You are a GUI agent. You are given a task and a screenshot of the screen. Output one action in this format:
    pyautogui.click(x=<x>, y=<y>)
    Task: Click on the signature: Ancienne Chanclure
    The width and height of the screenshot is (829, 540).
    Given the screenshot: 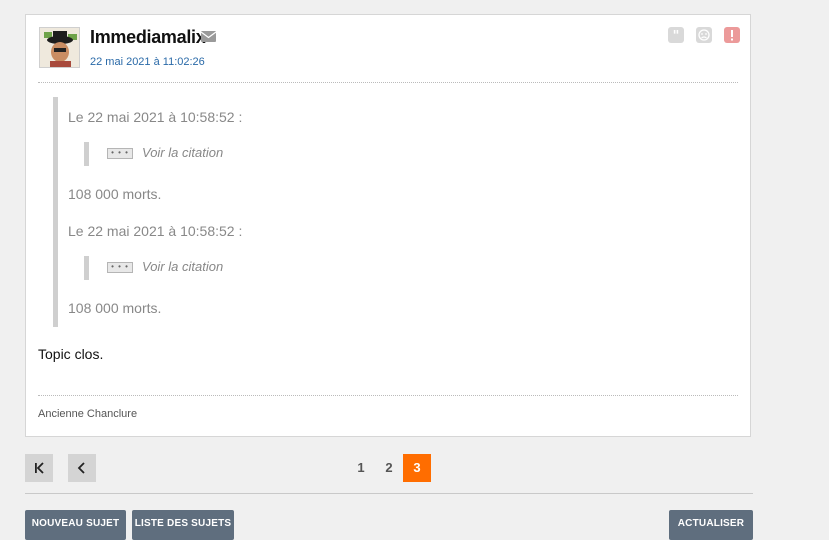 What is the action you would take?
    pyautogui.click(x=88, y=414)
    